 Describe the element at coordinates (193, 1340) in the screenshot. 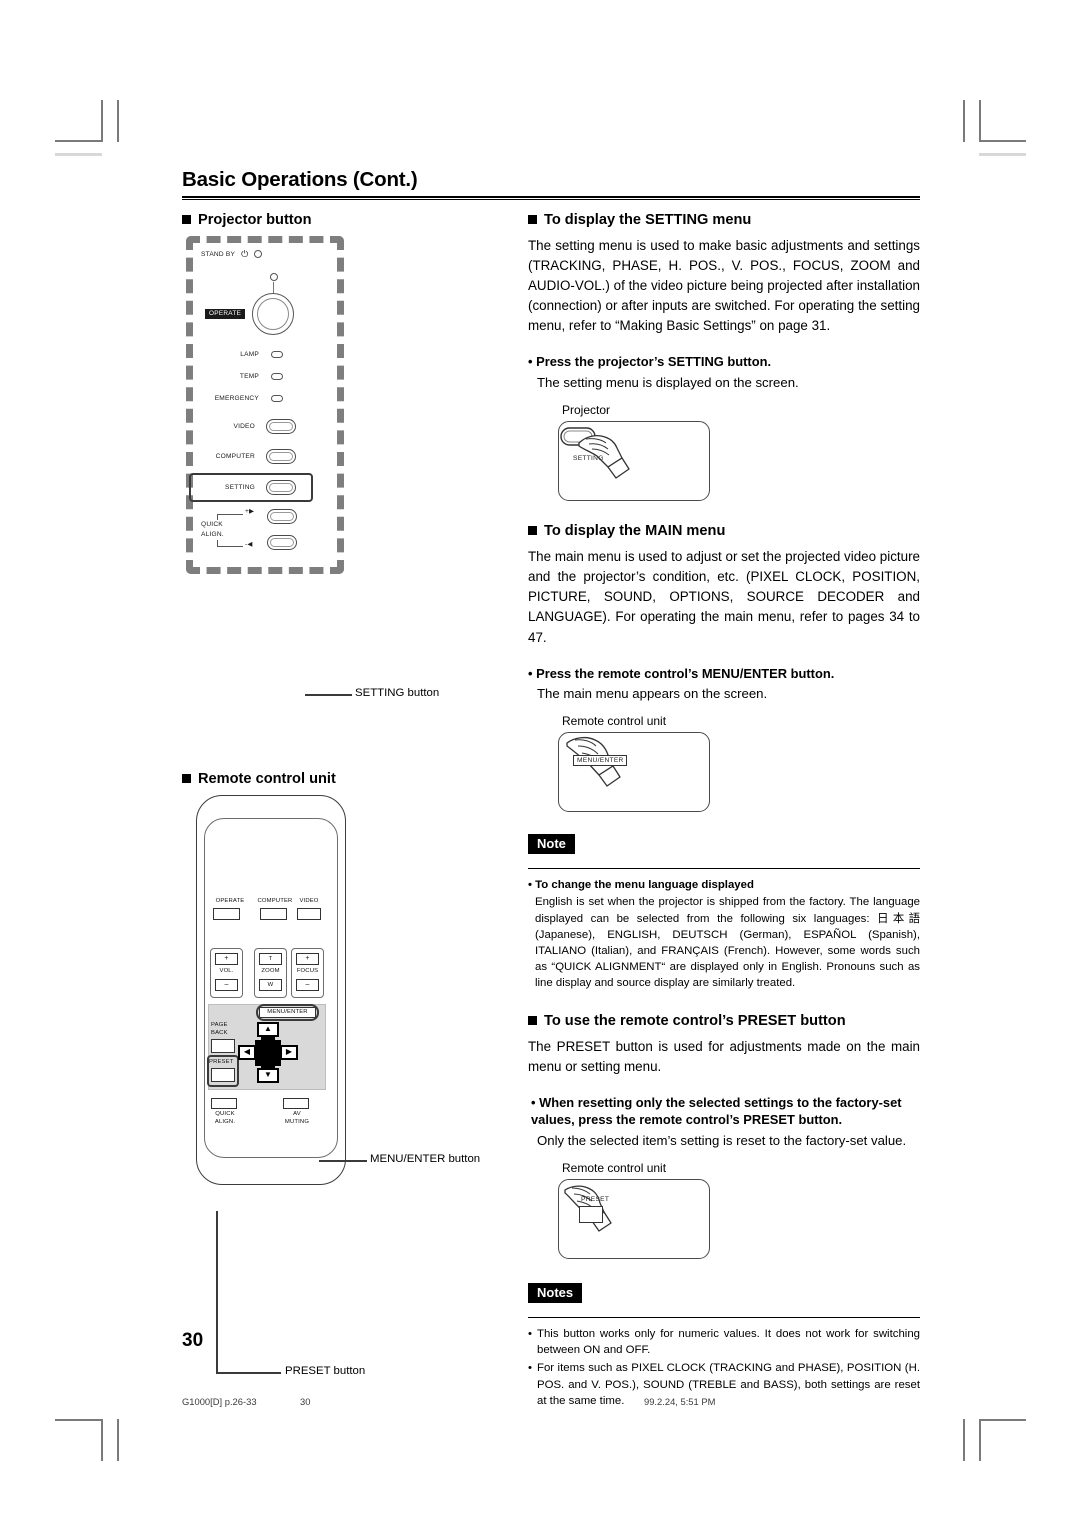

I see `page-number: 30` at that location.